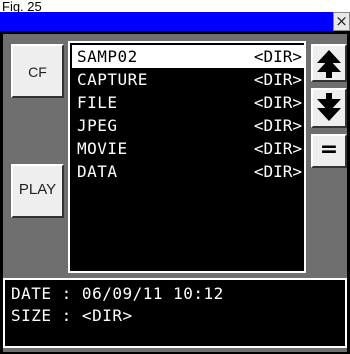  I want to click on play-button: PLAY, so click(37, 191).